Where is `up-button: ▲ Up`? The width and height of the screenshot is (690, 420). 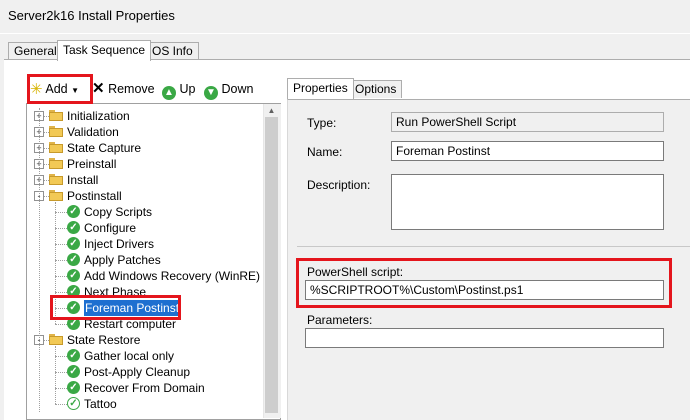
up-button: ▲ Up is located at coordinates (178, 89).